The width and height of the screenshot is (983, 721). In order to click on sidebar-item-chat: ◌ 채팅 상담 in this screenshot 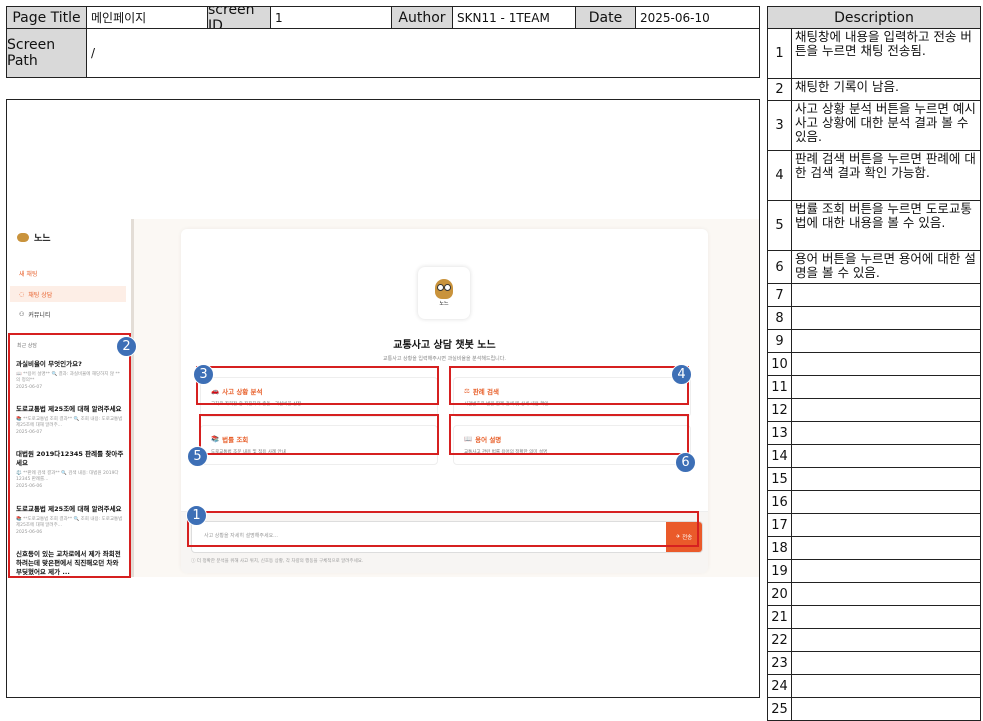, I will do `click(68, 294)`.